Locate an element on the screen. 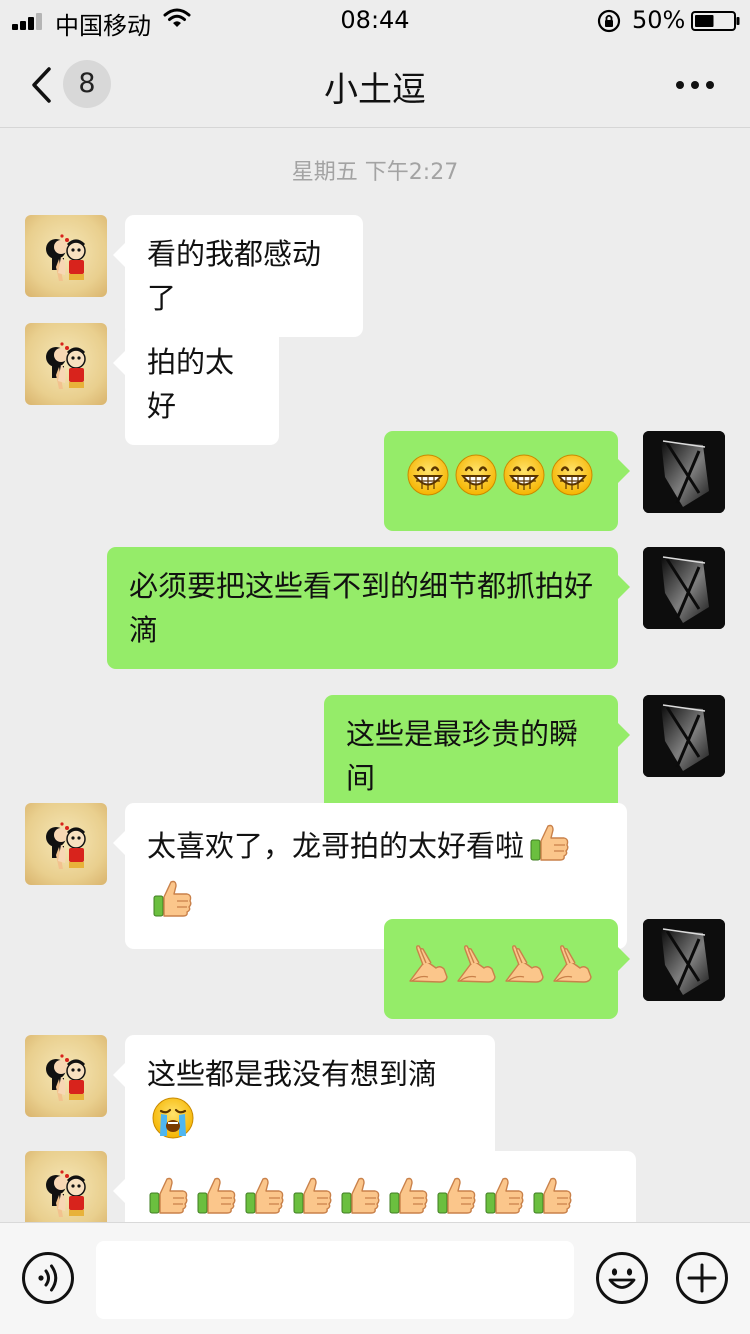 The width and height of the screenshot is (750, 1334). battery-percent: 50% is located at coordinates (659, 20).